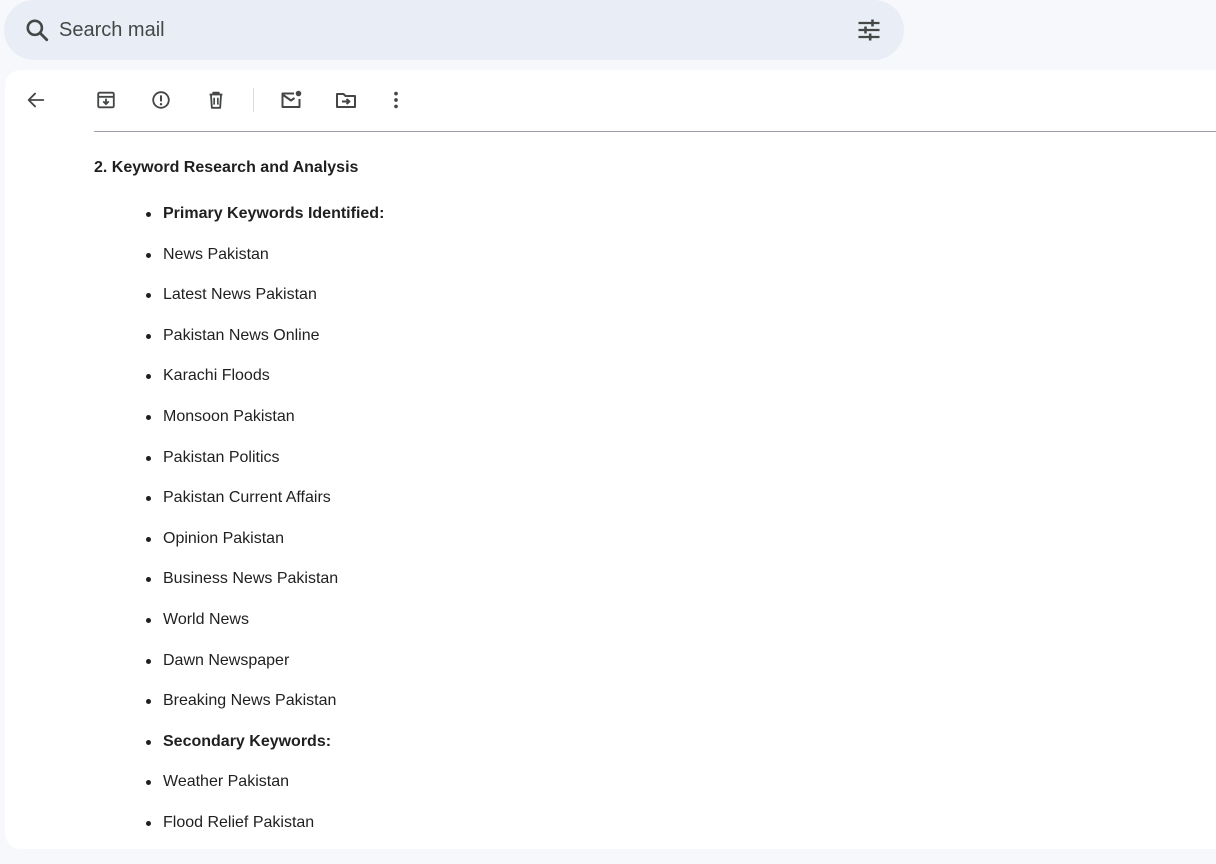 The image size is (1216, 864). I want to click on list-item: Flood Relief Pakistan, so click(394, 831).